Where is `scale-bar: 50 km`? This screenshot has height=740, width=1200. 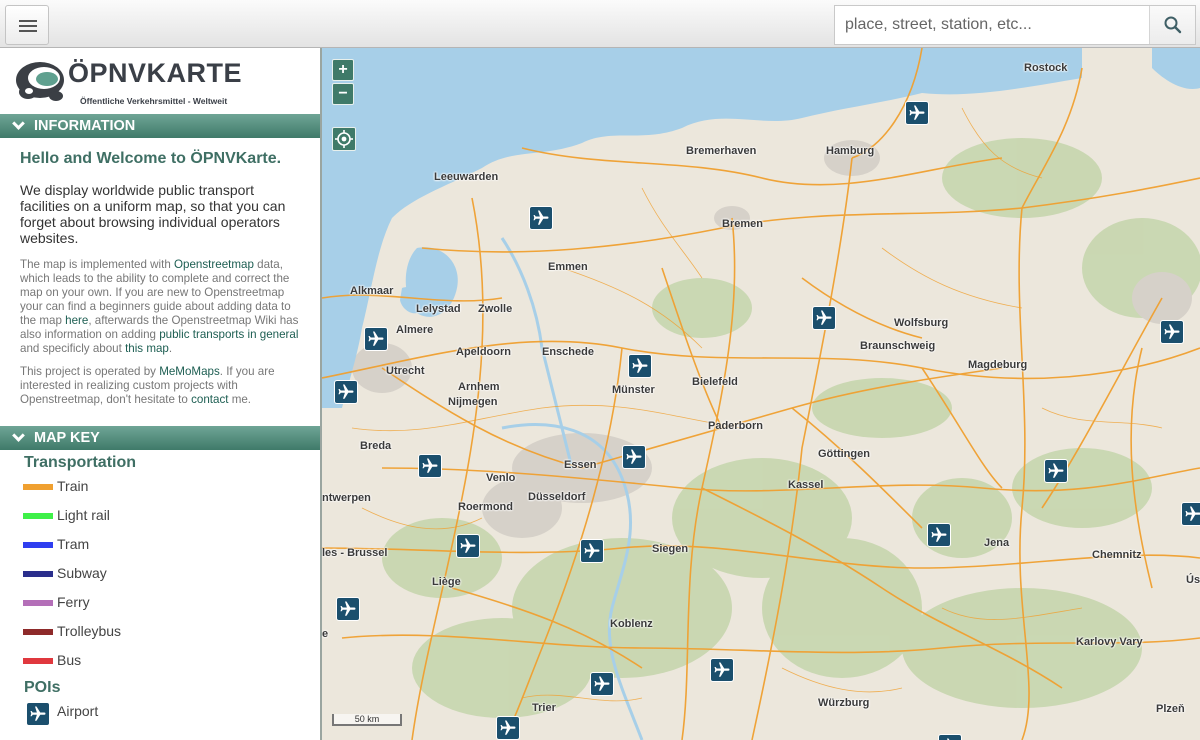 scale-bar: 50 km is located at coordinates (367, 720).